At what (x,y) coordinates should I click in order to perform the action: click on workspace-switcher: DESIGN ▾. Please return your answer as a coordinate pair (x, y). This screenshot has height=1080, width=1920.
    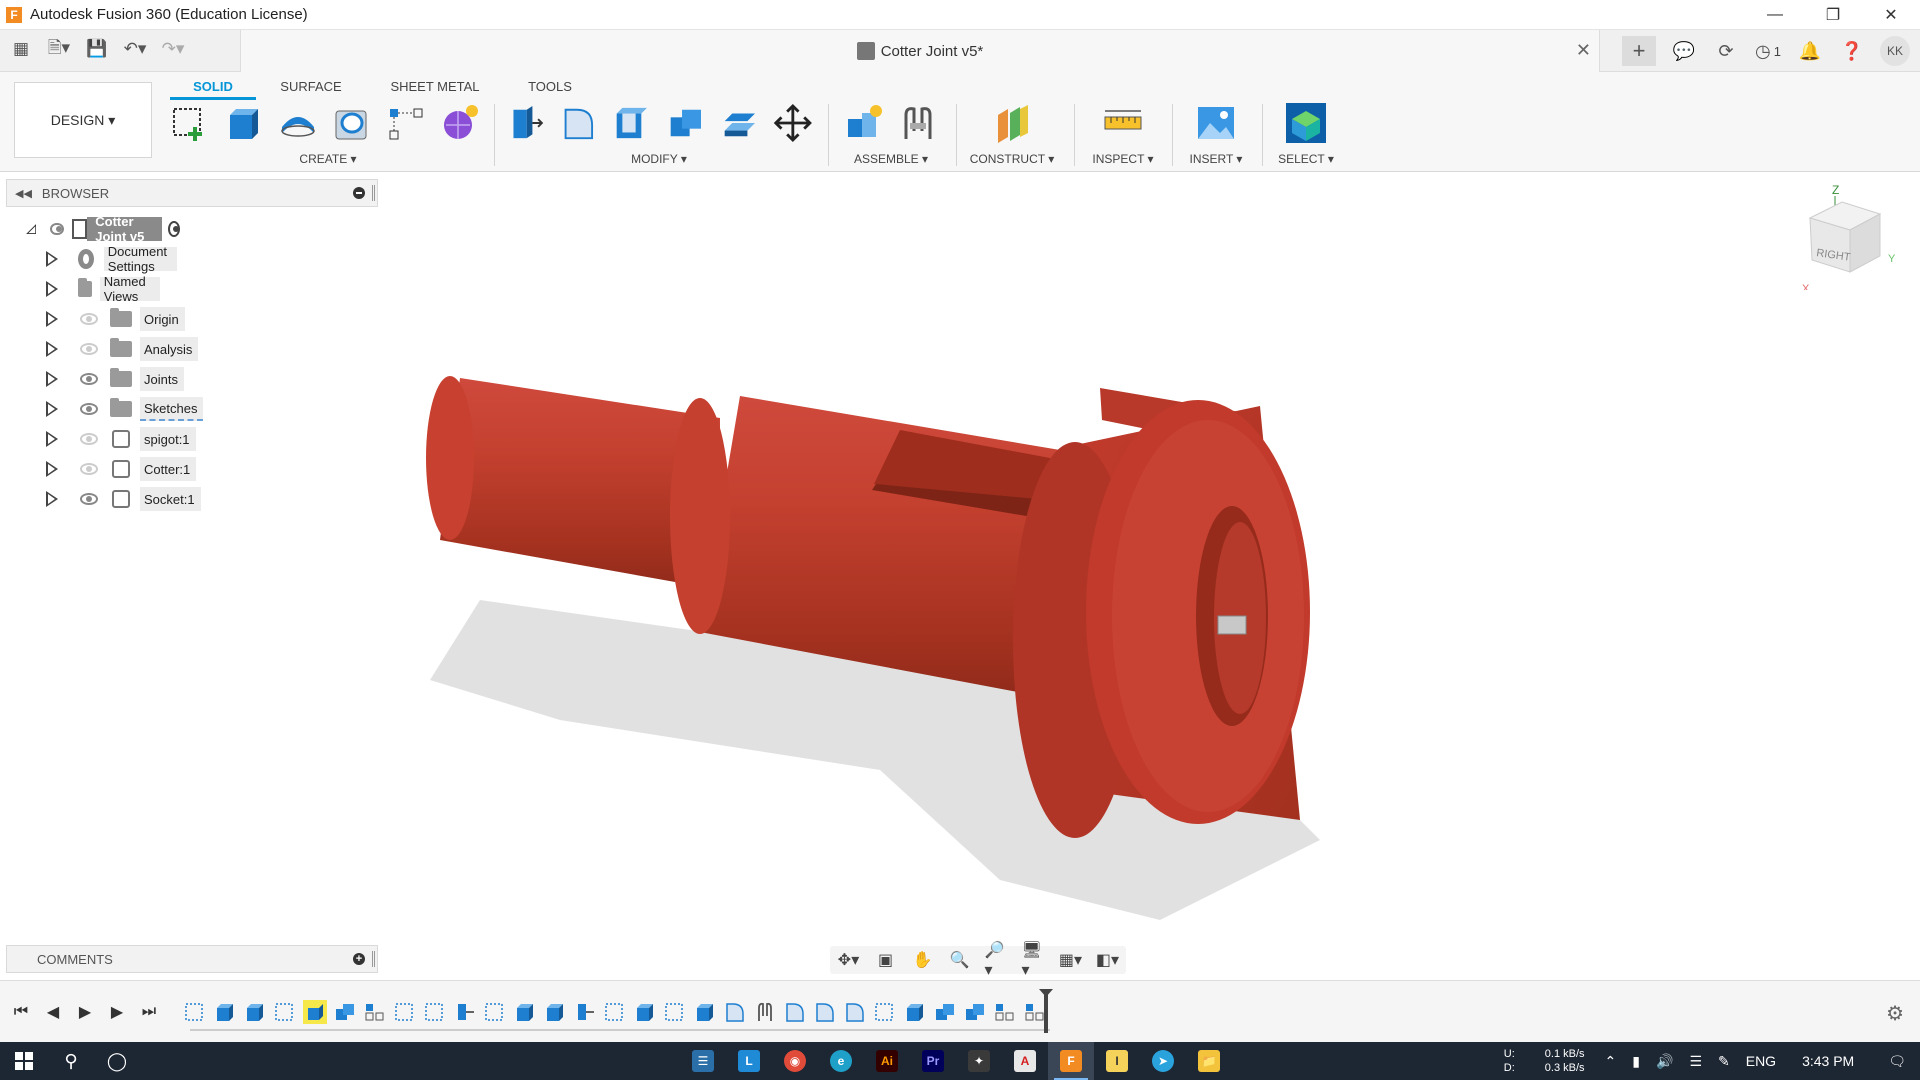
    Looking at the image, I should click on (83, 120).